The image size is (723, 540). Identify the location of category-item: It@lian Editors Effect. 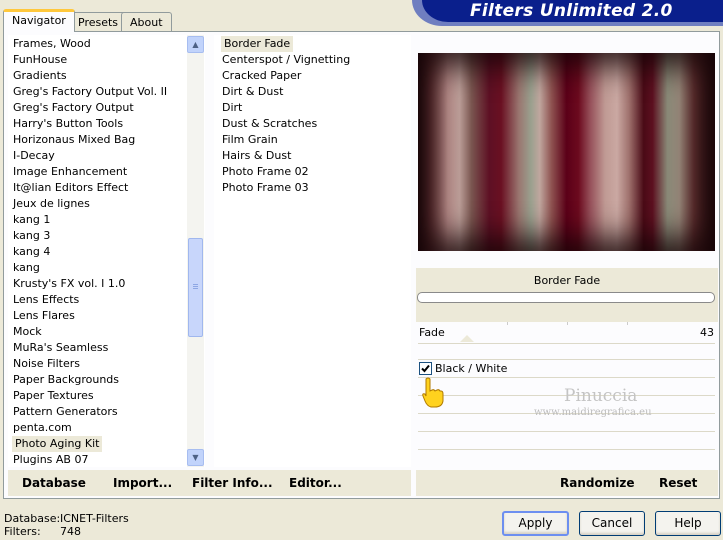
(70, 188).